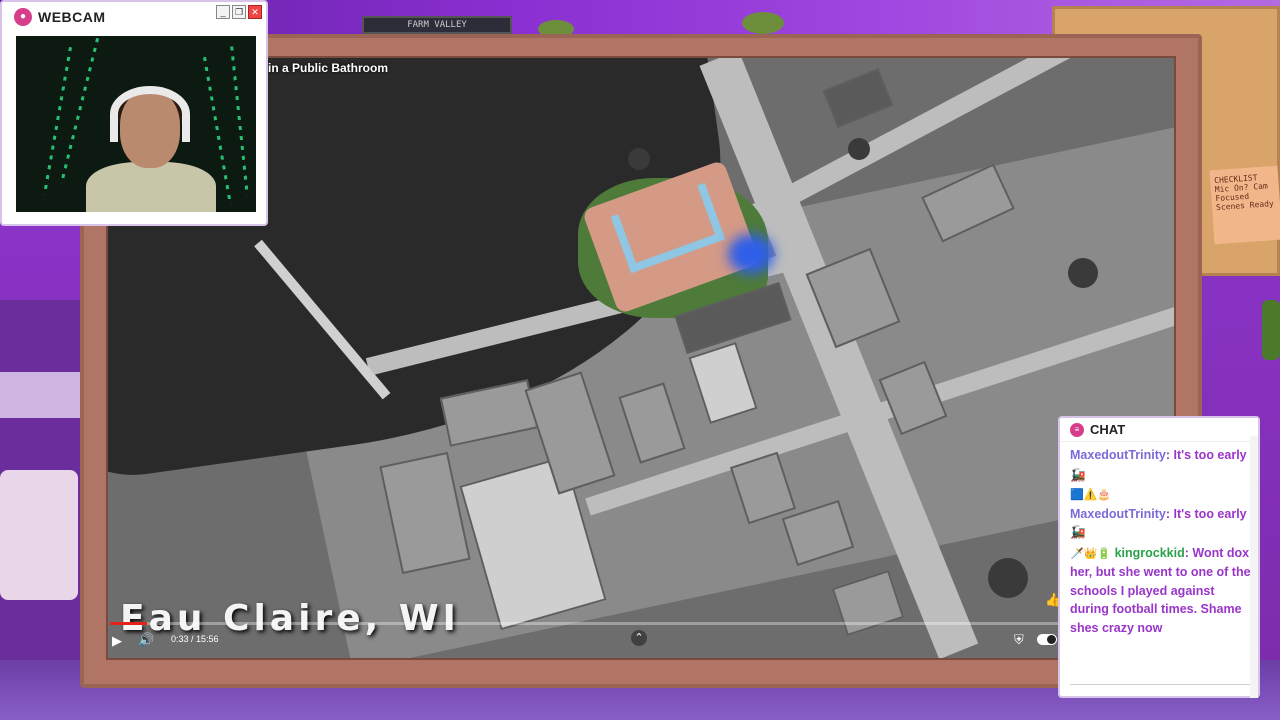  I want to click on progress-fill, so click(129, 623).